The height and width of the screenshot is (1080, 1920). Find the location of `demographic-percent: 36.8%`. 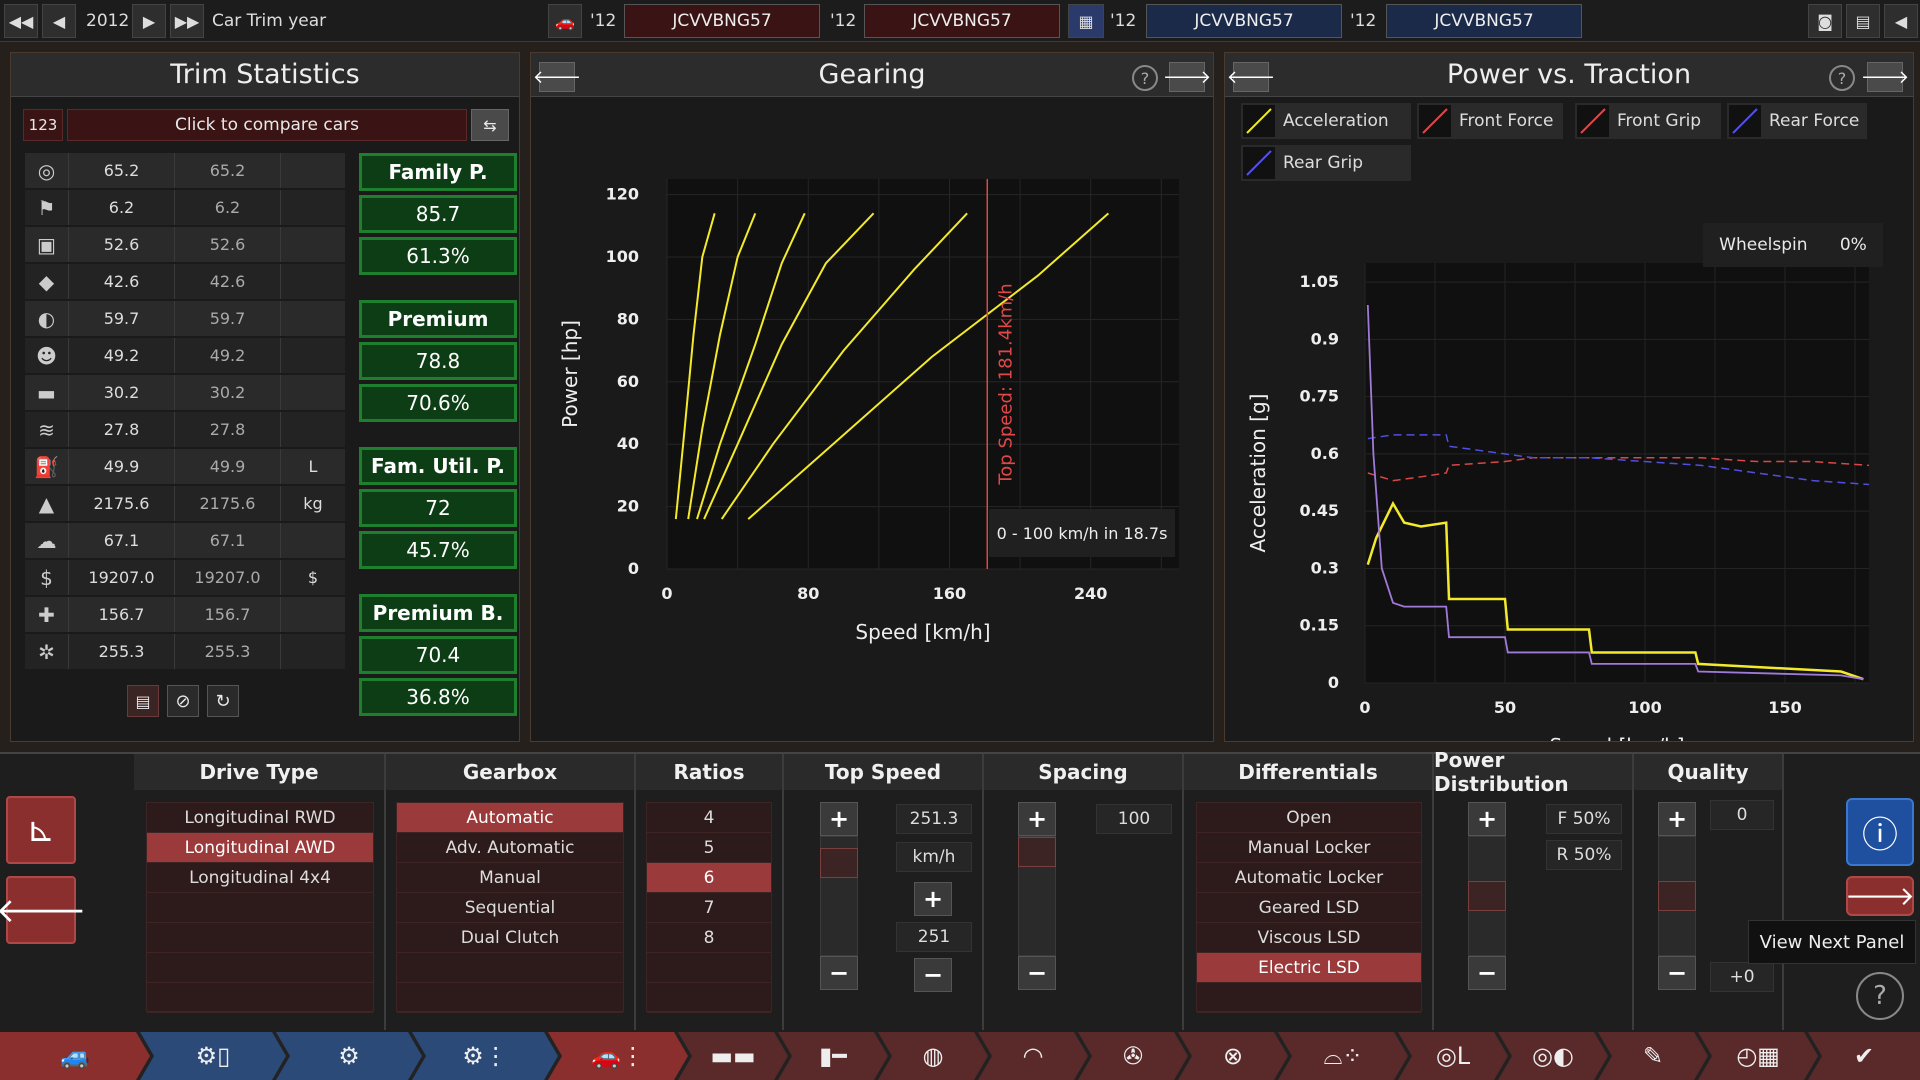

demographic-percent: 36.8% is located at coordinates (438, 697).